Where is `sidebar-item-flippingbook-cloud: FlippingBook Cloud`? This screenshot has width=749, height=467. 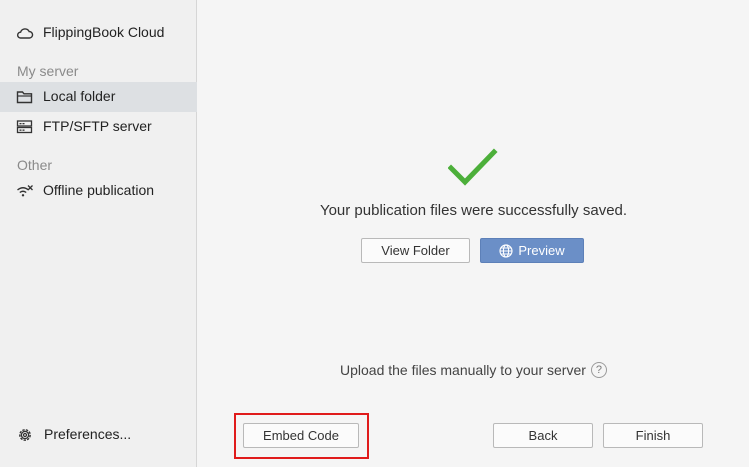
sidebar-item-flippingbook-cloud: FlippingBook Cloud is located at coordinates (98, 33).